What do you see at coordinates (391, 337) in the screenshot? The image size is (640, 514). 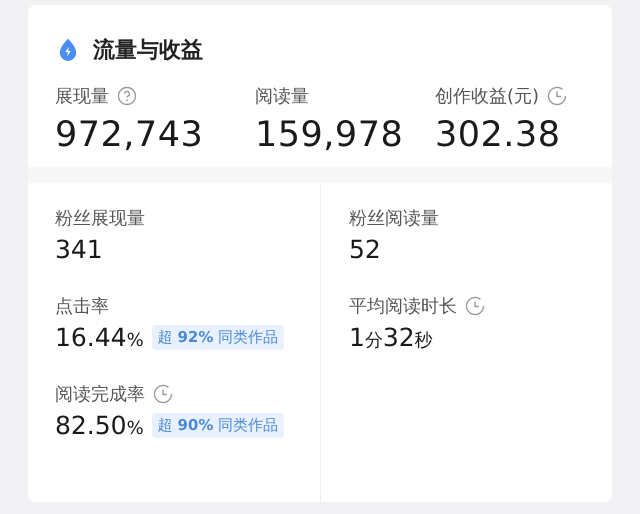 I see `metric-value: 1分32秒` at bounding box center [391, 337].